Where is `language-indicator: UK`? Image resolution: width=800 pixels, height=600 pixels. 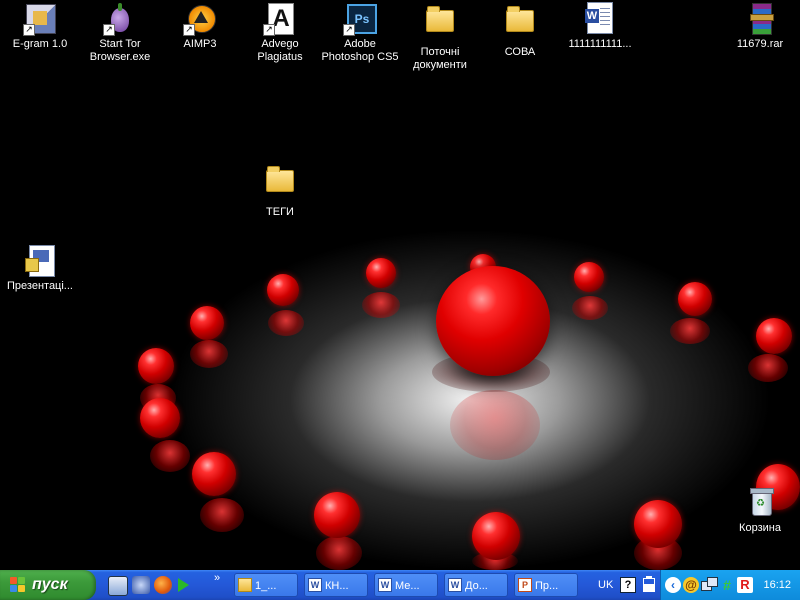
language-indicator: UK is located at coordinates (605, 585).